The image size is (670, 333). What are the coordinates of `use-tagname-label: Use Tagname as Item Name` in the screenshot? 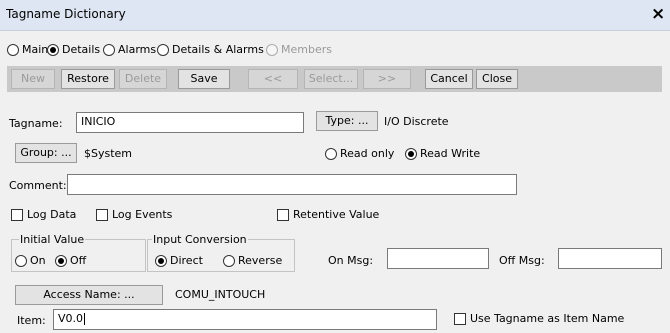 It's located at (547, 318).